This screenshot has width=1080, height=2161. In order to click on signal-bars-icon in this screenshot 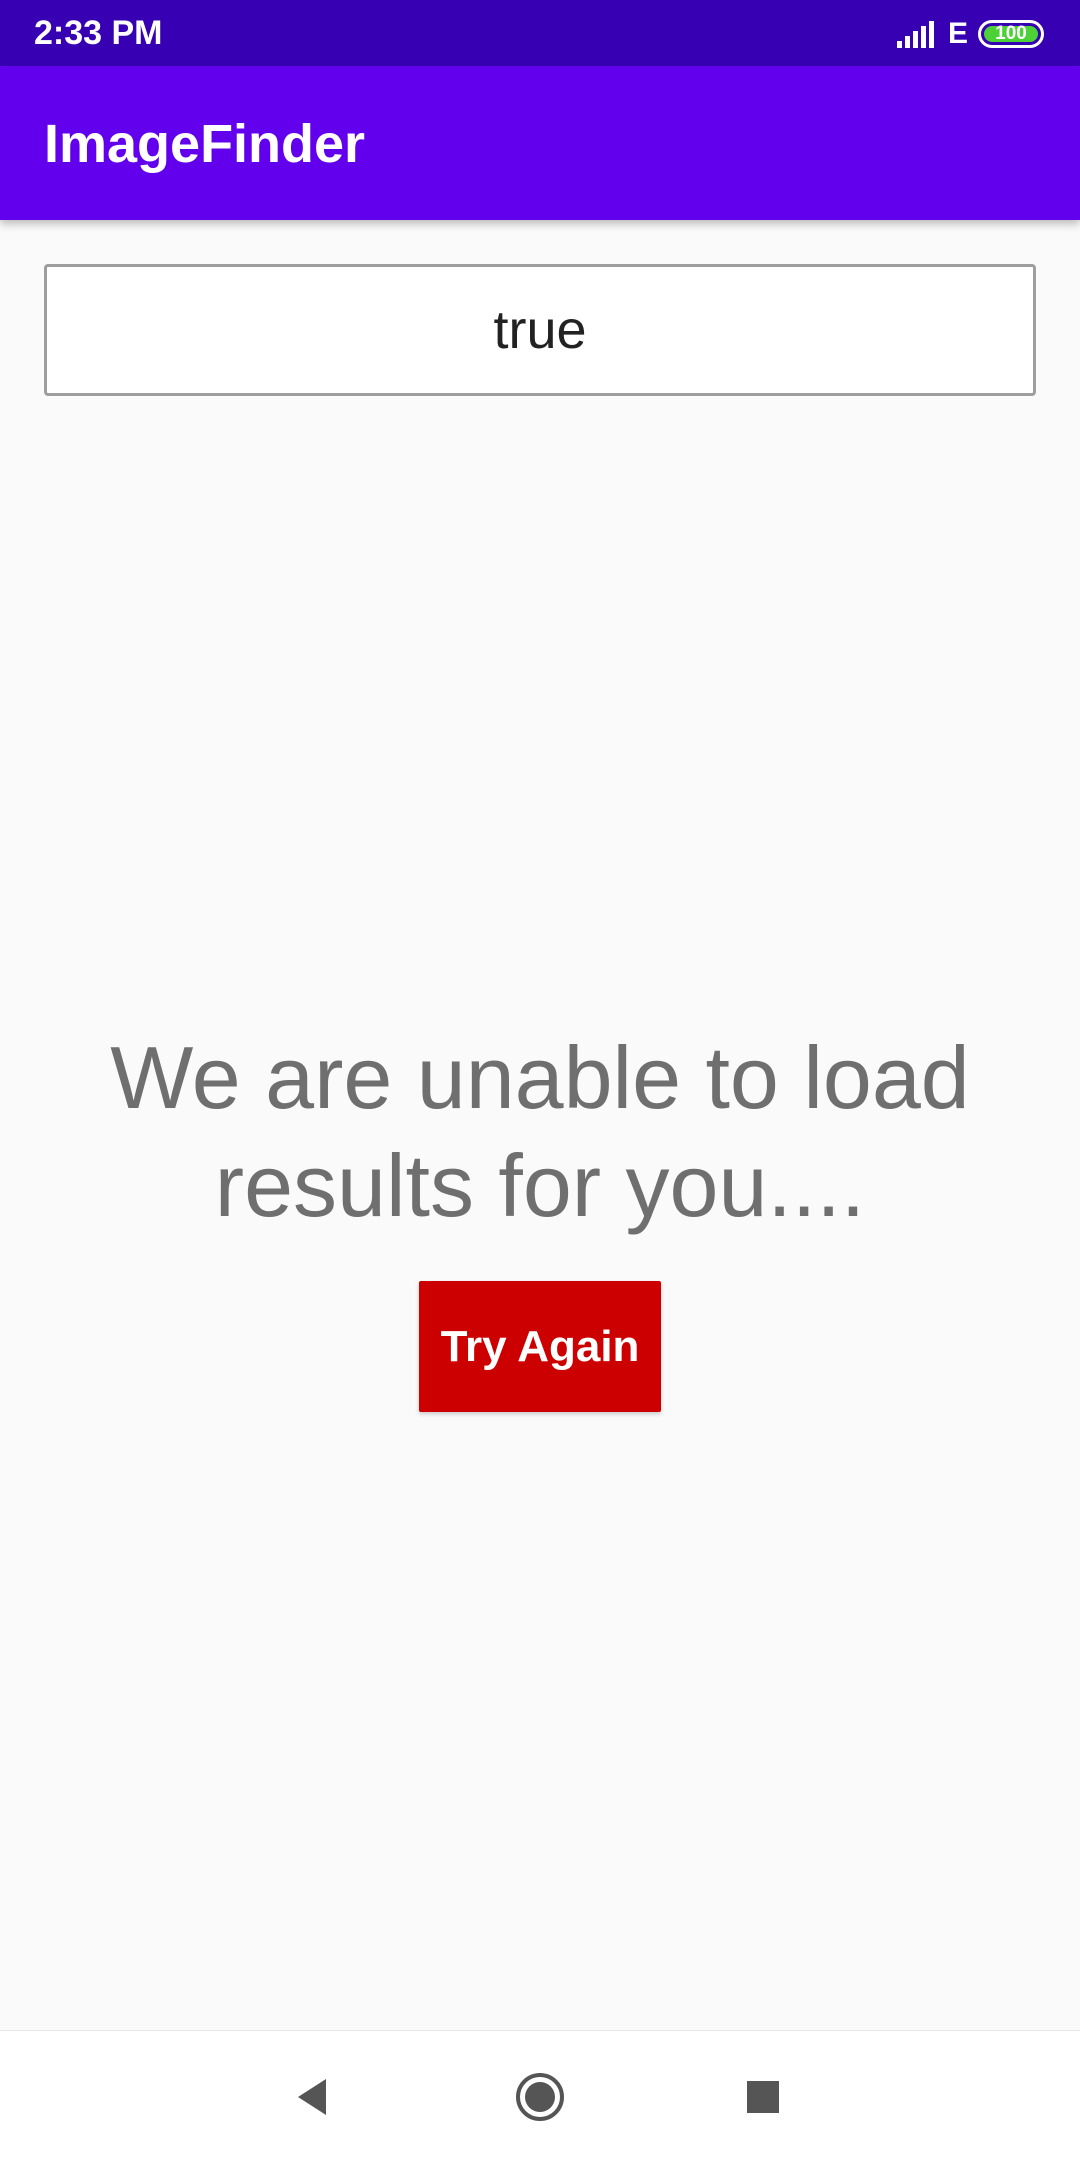, I will do `click(915, 34)`.